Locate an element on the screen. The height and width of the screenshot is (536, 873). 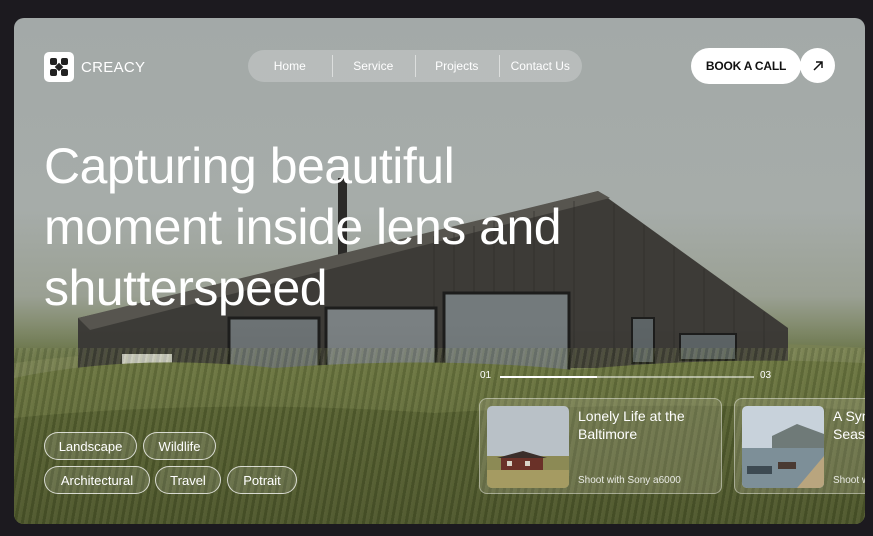
main-nav: Home Service Projects Contact Us is located at coordinates (415, 66).